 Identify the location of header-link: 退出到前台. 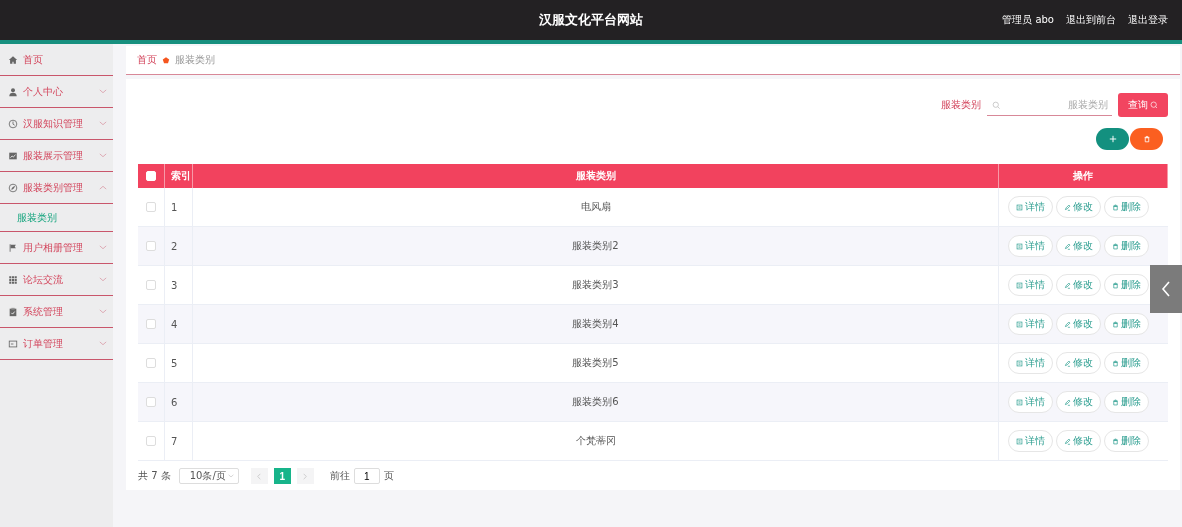
(1091, 20).